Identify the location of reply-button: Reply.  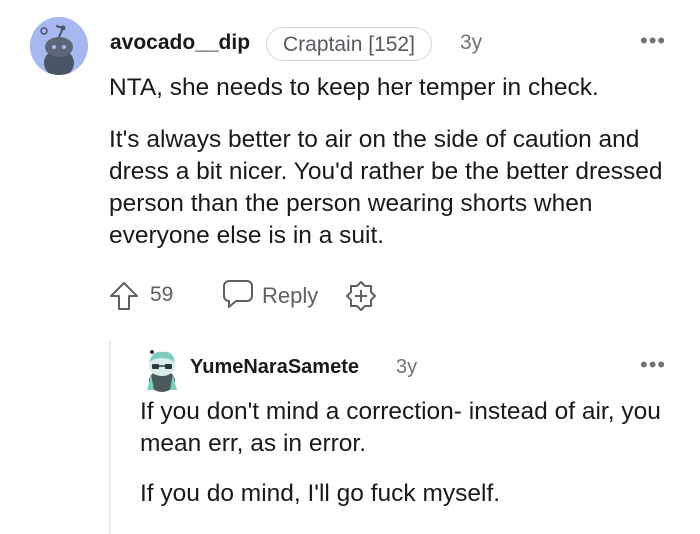
(270, 296).